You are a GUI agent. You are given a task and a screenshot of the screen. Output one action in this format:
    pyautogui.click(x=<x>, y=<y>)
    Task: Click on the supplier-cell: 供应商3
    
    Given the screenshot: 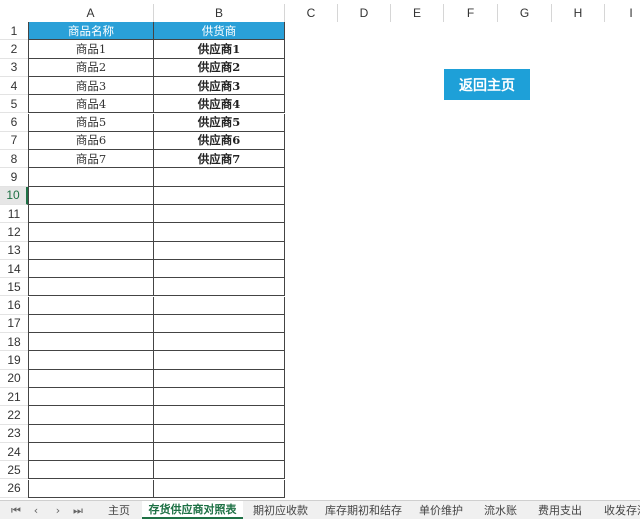 What is the action you would take?
    pyautogui.click(x=219, y=86)
    